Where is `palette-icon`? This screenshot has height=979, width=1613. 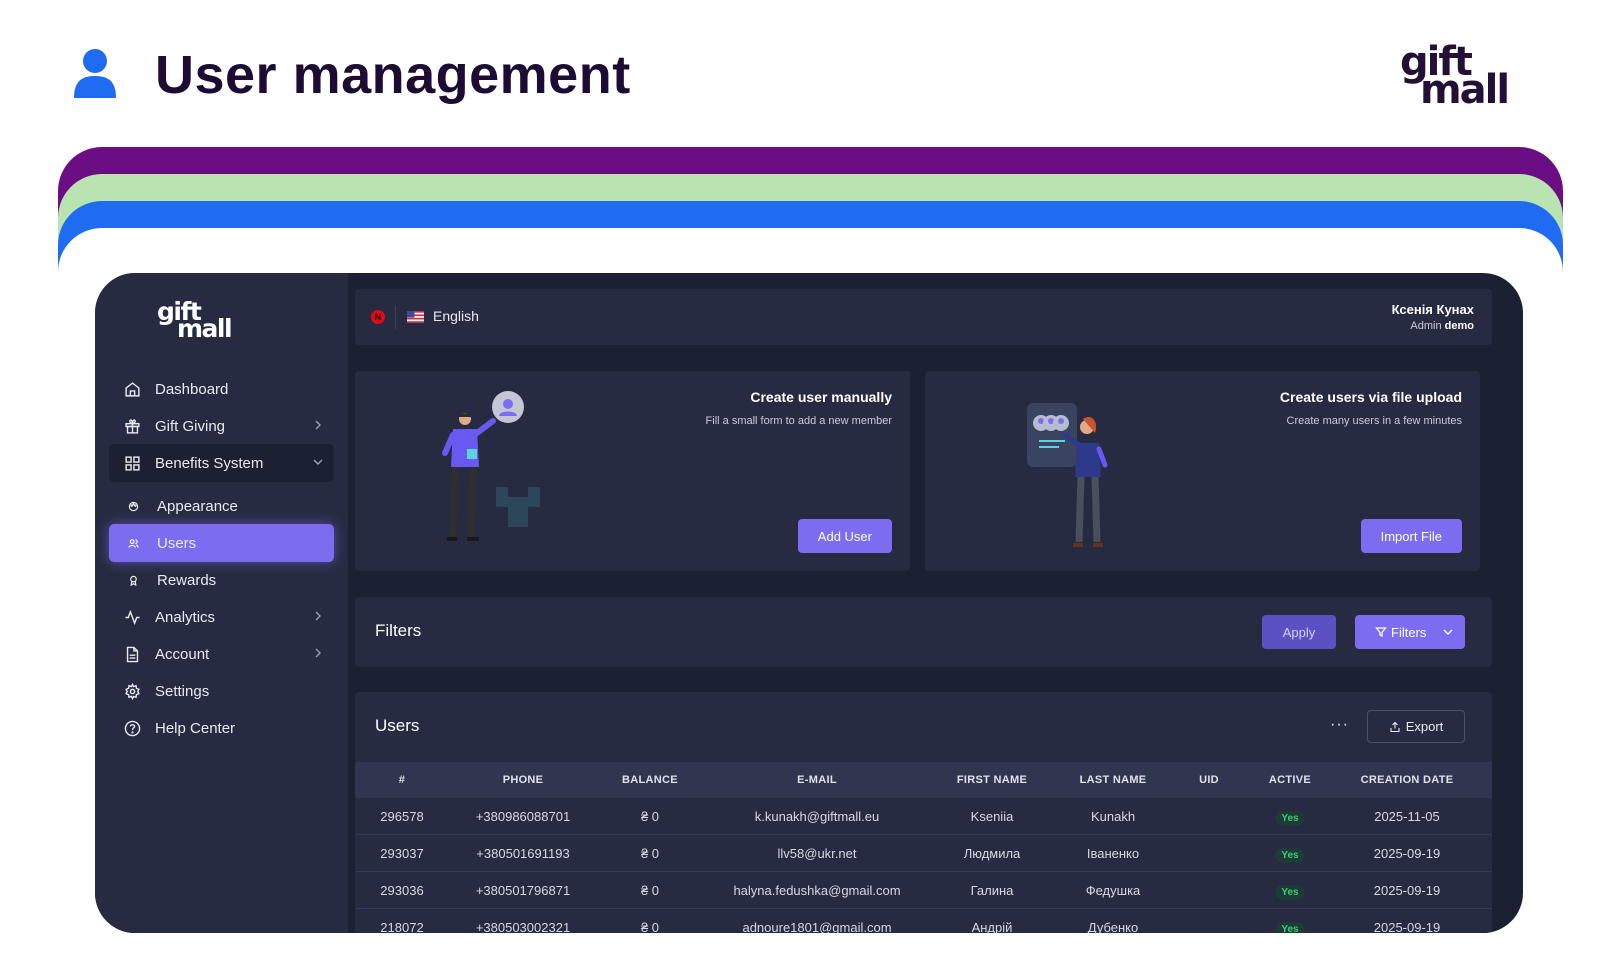
palette-icon is located at coordinates (133, 506).